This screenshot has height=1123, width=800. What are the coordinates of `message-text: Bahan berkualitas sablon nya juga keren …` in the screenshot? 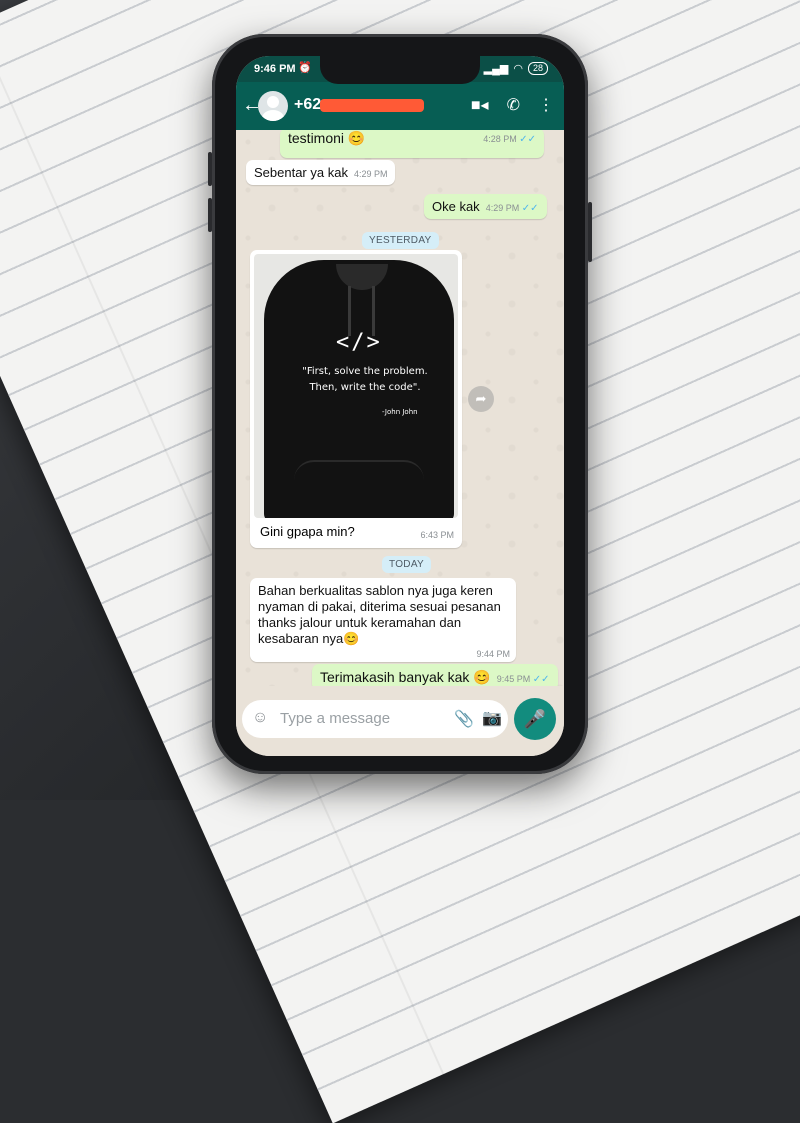 It's located at (379, 614).